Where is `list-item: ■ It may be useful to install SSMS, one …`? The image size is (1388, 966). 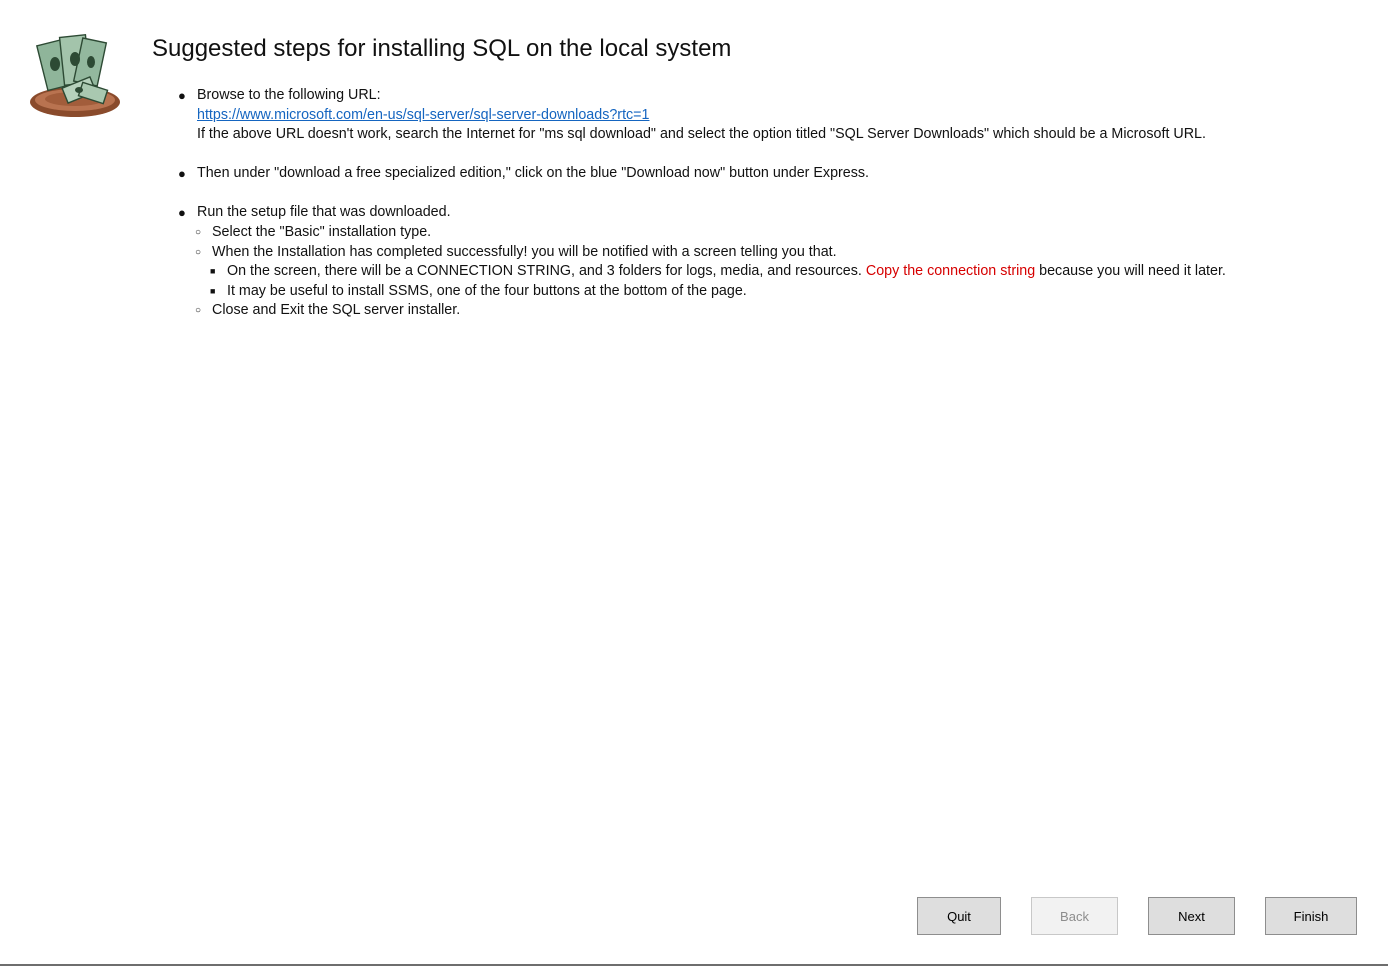
list-item: ■ It may be useful to install SSMS, one … is located at coordinates (768, 292).